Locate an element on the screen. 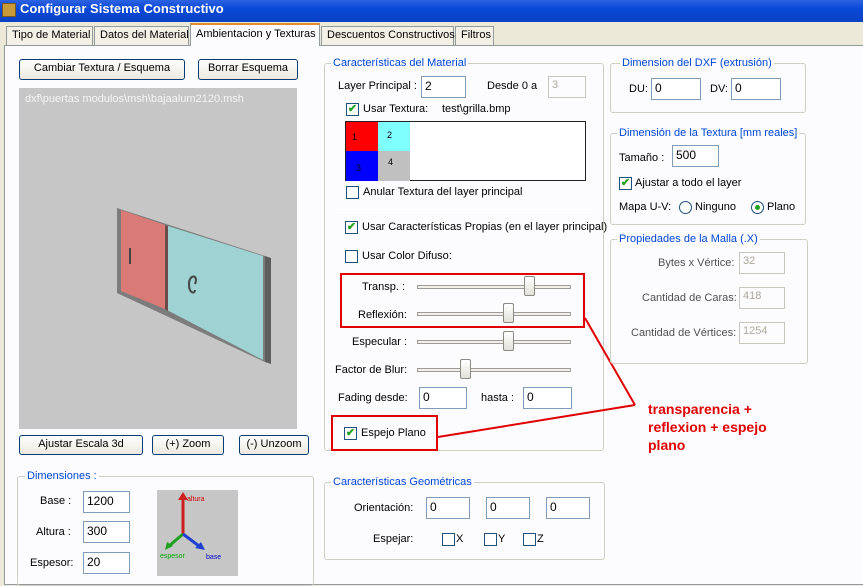 The width and height of the screenshot is (863, 586). espejar-x-checkbox is located at coordinates (448, 539).